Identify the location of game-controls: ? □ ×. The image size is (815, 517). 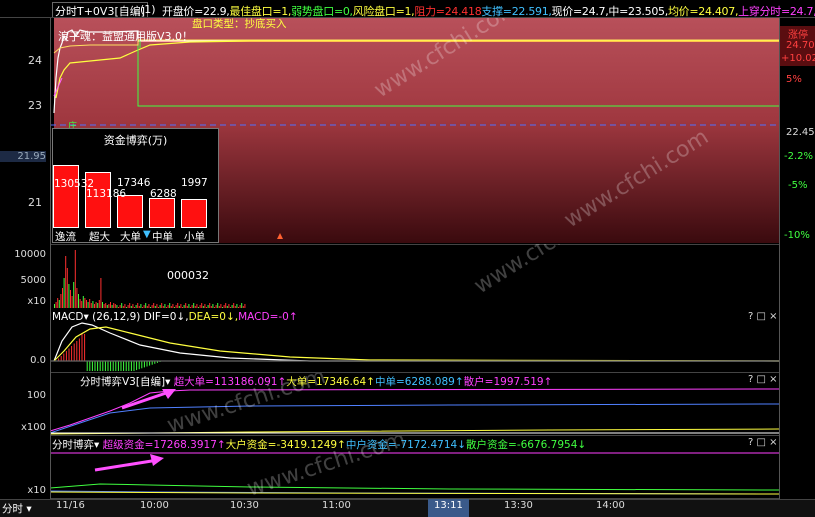
(763, 379).